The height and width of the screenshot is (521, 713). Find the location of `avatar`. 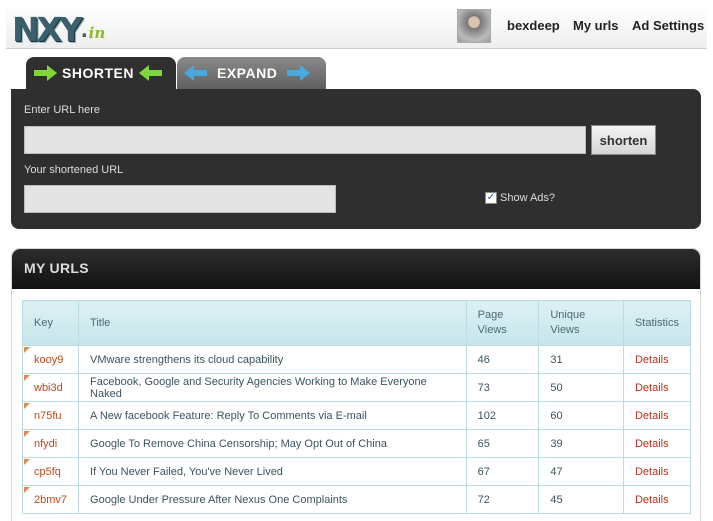

avatar is located at coordinates (474, 26).